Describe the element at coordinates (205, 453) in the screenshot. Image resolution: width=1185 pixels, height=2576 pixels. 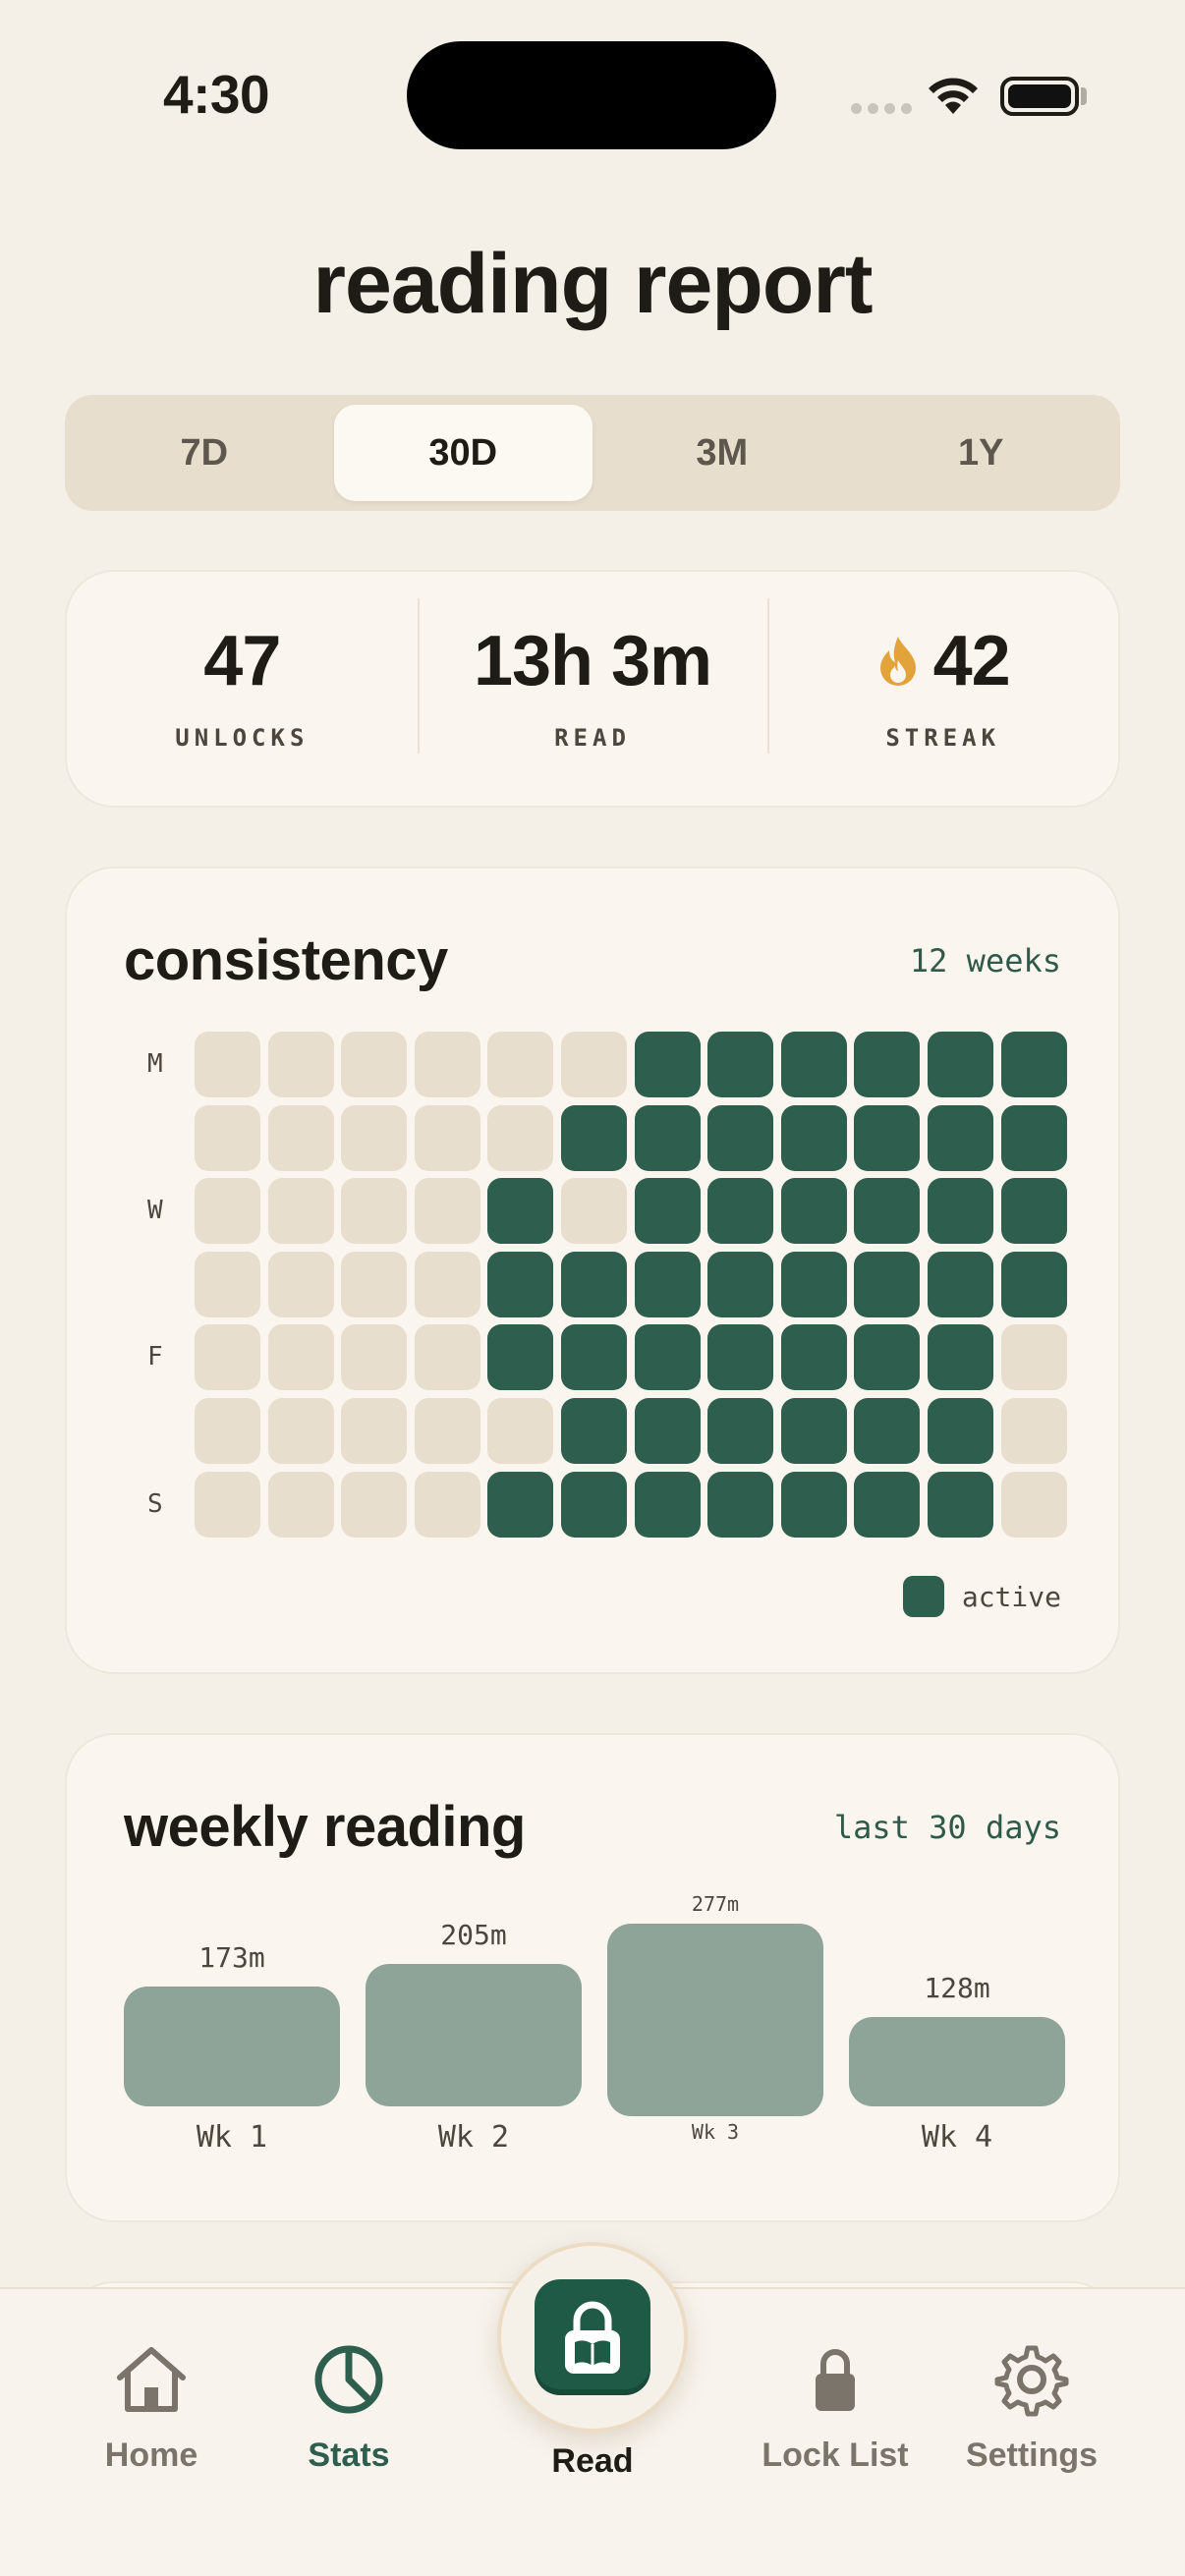
I see `range-tab-7d: 7D` at that location.